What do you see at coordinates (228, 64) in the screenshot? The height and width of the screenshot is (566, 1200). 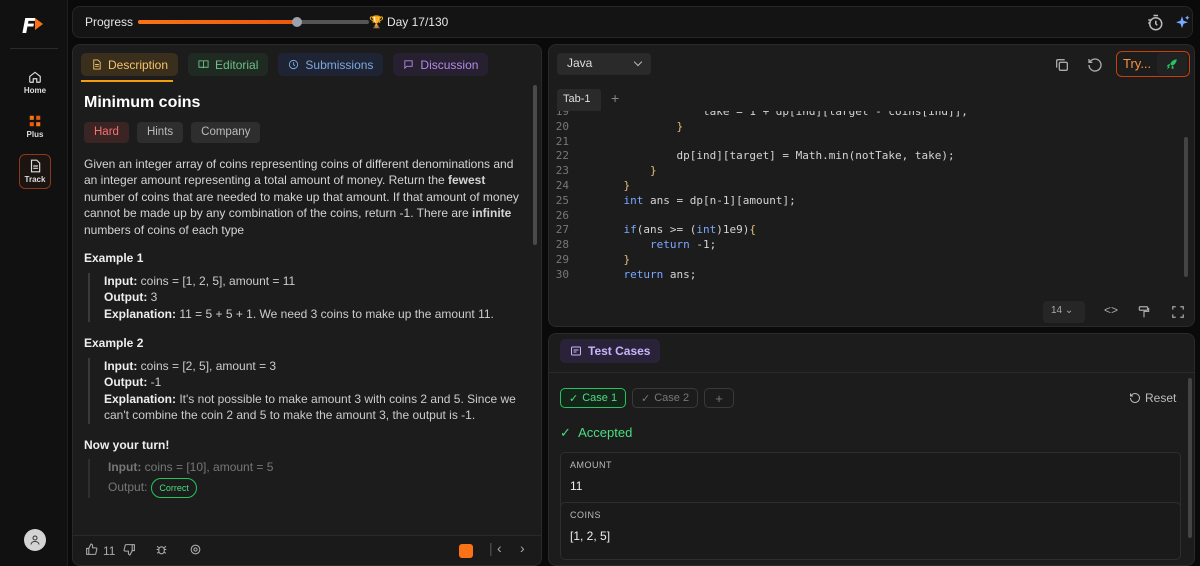 I see `tab-editorial: Editorial` at bounding box center [228, 64].